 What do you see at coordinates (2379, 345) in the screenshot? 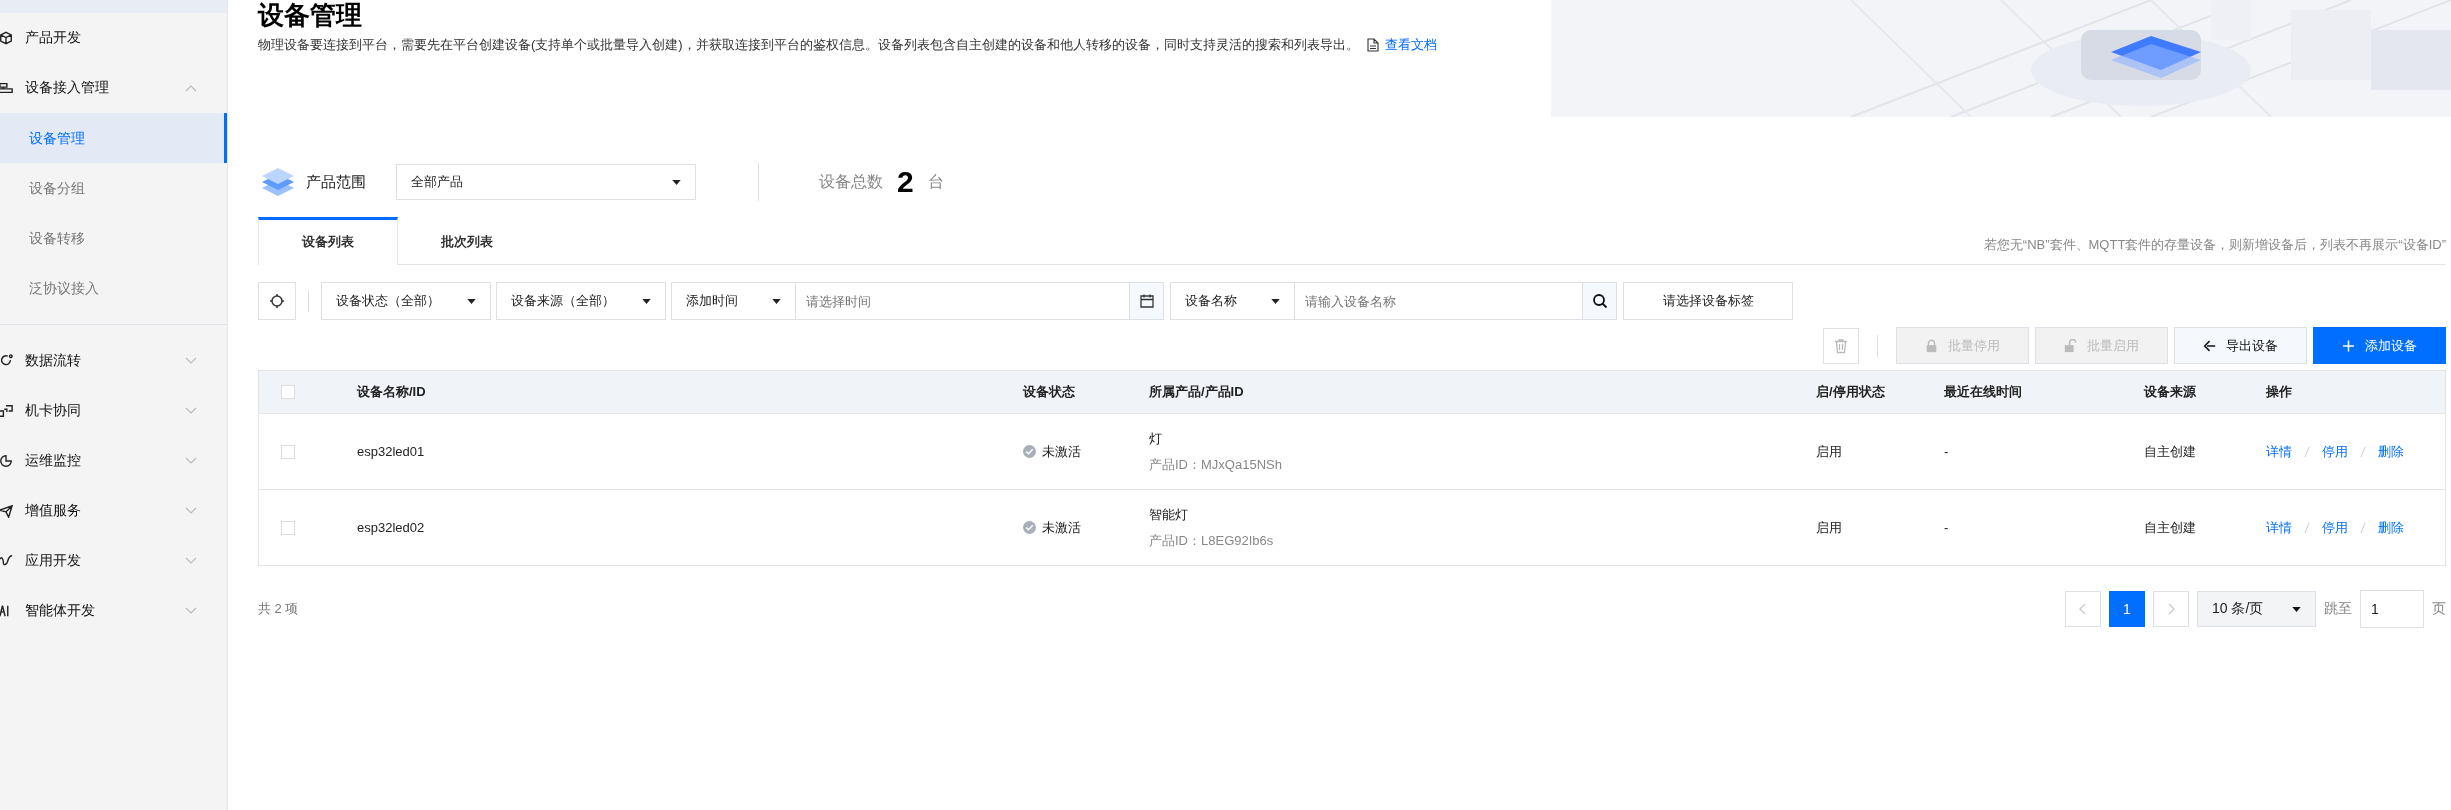
I see `action-button: 添加设备` at bounding box center [2379, 345].